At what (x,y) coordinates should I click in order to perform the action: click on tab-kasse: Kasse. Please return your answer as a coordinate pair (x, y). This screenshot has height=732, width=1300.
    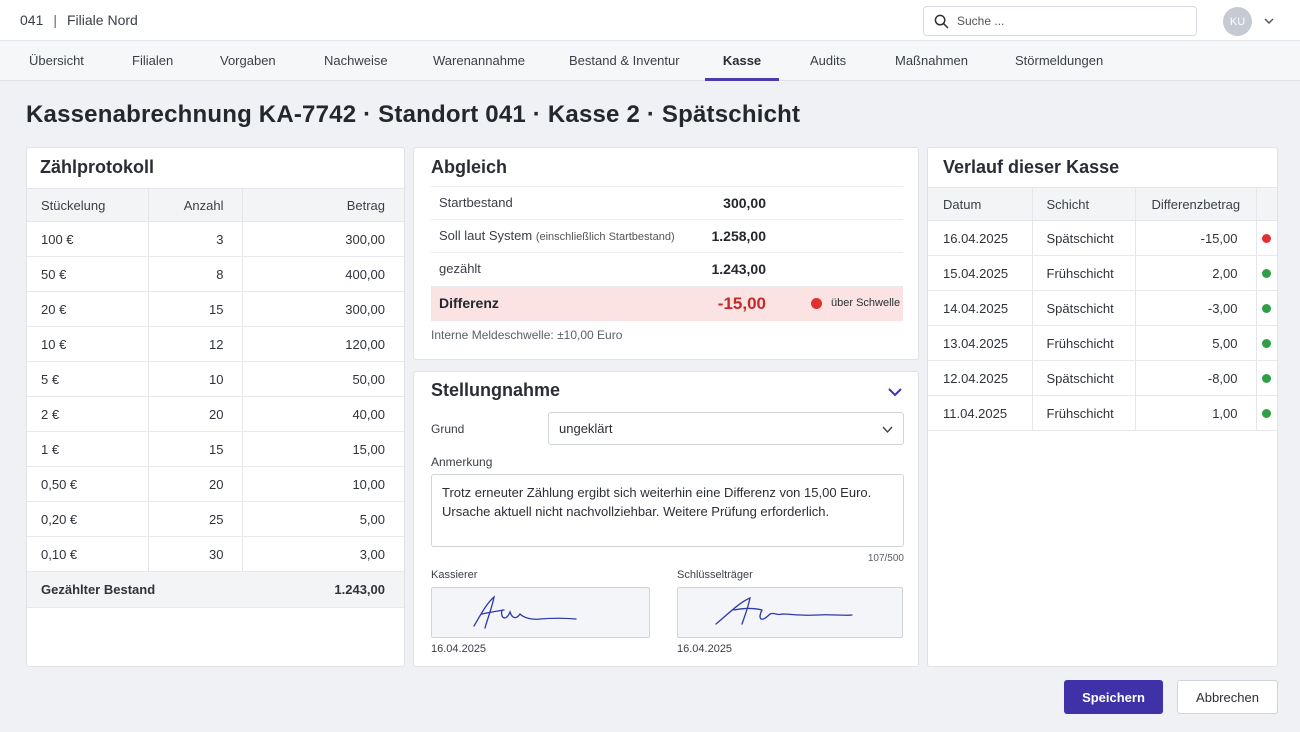
    Looking at the image, I should click on (742, 61).